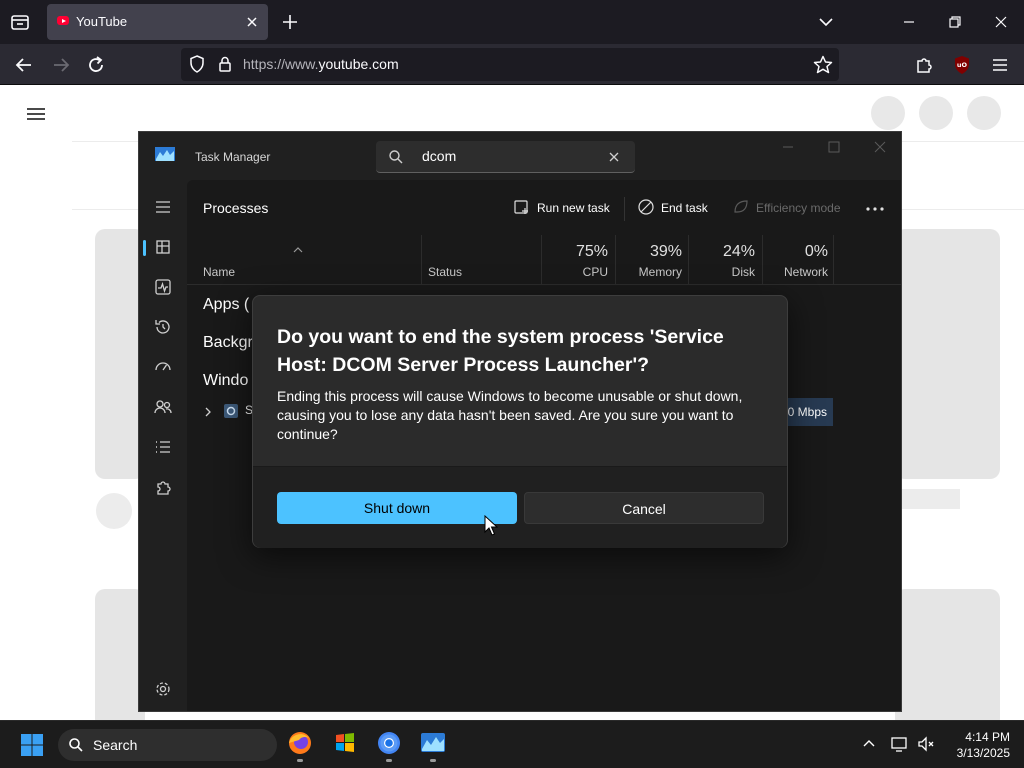 The height and width of the screenshot is (768, 1024). Describe the element at coordinates (738, 251) in the screenshot. I see `disk-percent: 24%` at that location.